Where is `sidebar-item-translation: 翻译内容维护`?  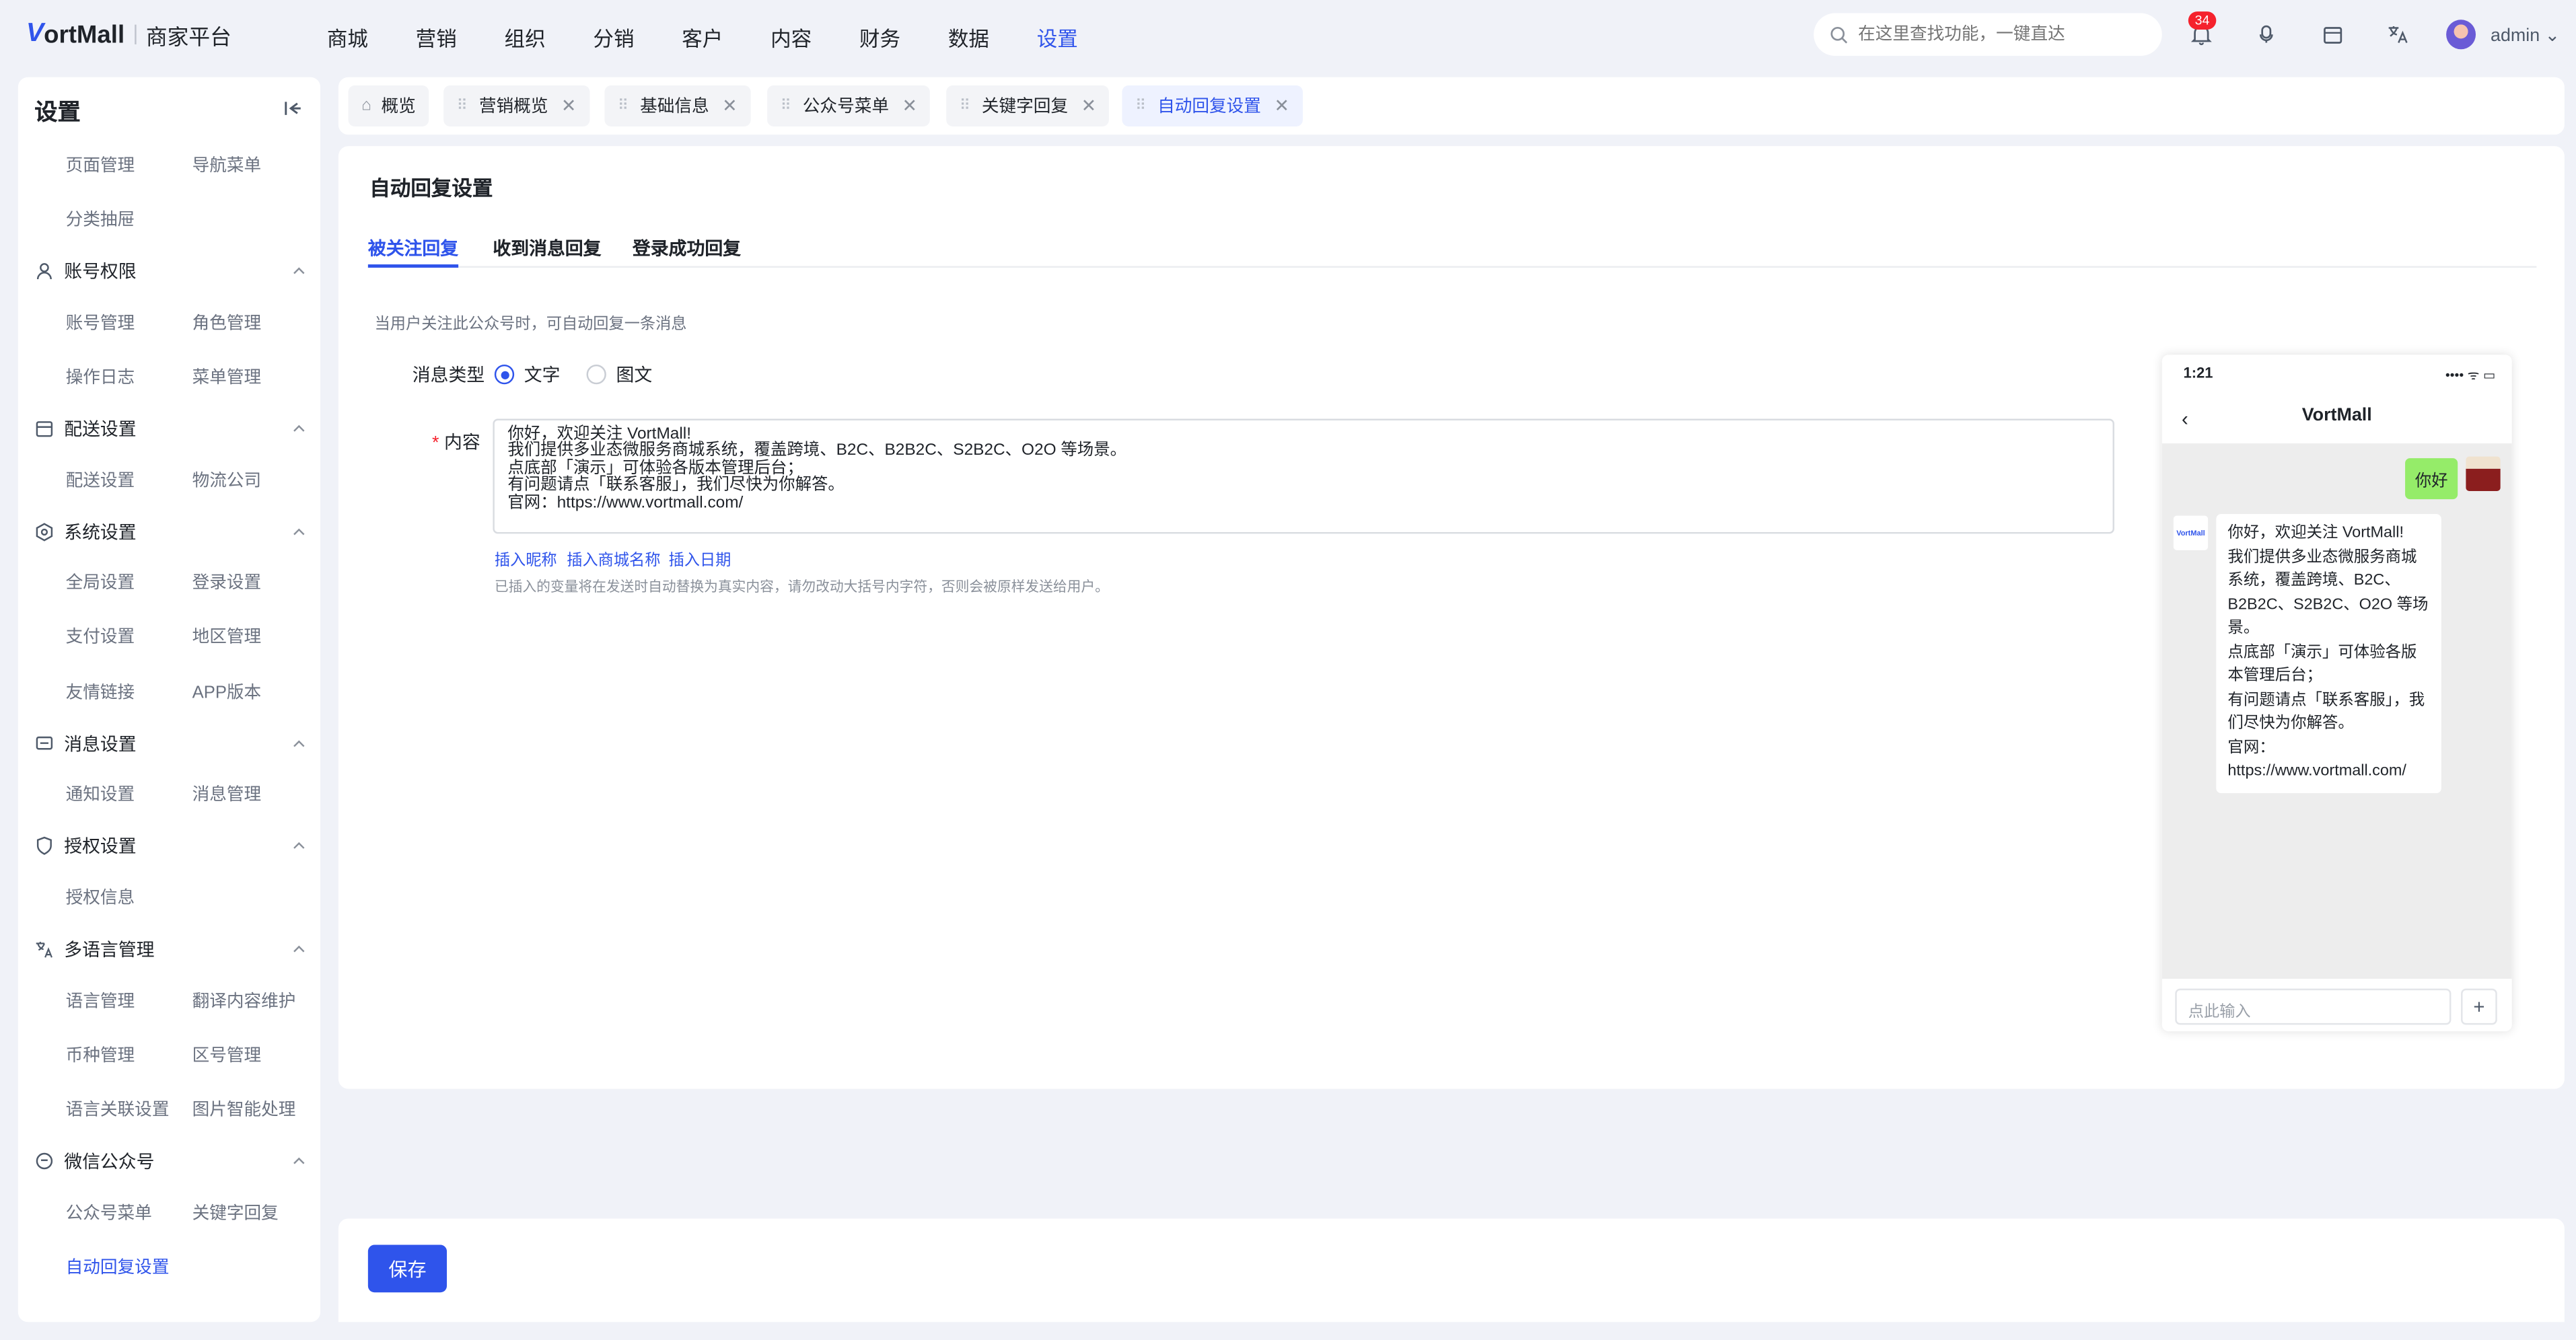 sidebar-item-translation: 翻译内容维护 is located at coordinates (244, 1001).